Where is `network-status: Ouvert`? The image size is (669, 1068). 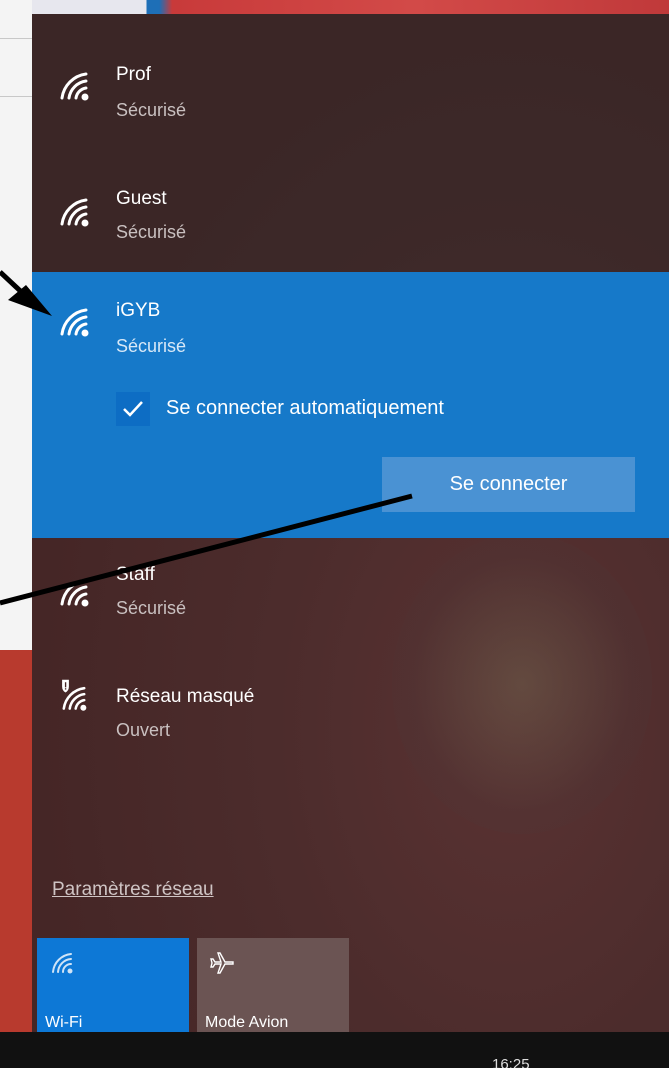 network-status: Ouvert is located at coordinates (143, 730).